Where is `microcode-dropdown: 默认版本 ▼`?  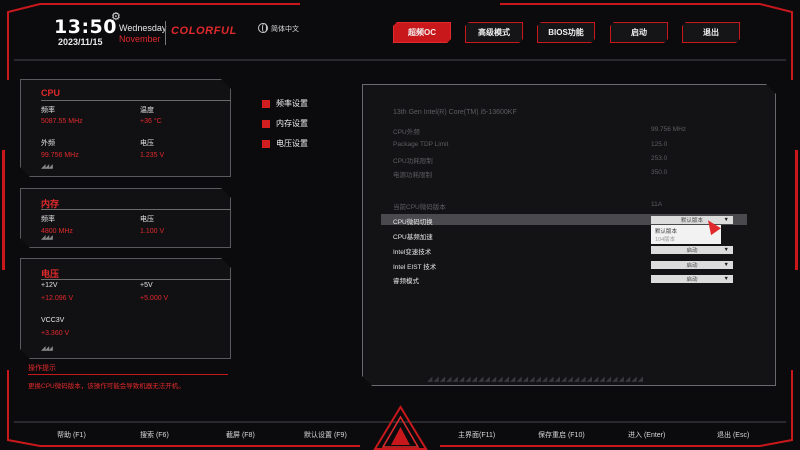
microcode-dropdown: 默认版本 ▼ is located at coordinates (692, 220).